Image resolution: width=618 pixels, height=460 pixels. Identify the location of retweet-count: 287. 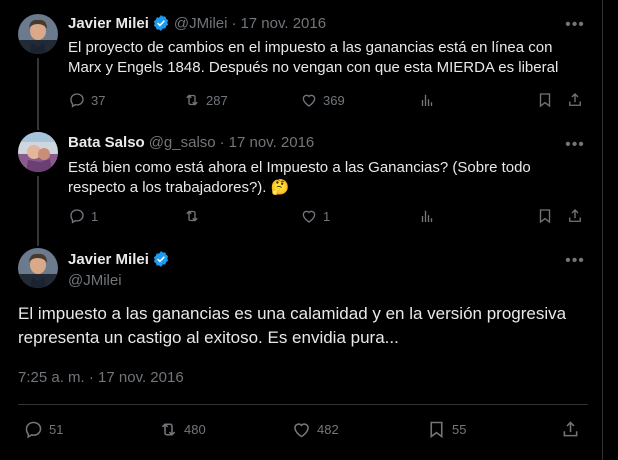
(217, 100).